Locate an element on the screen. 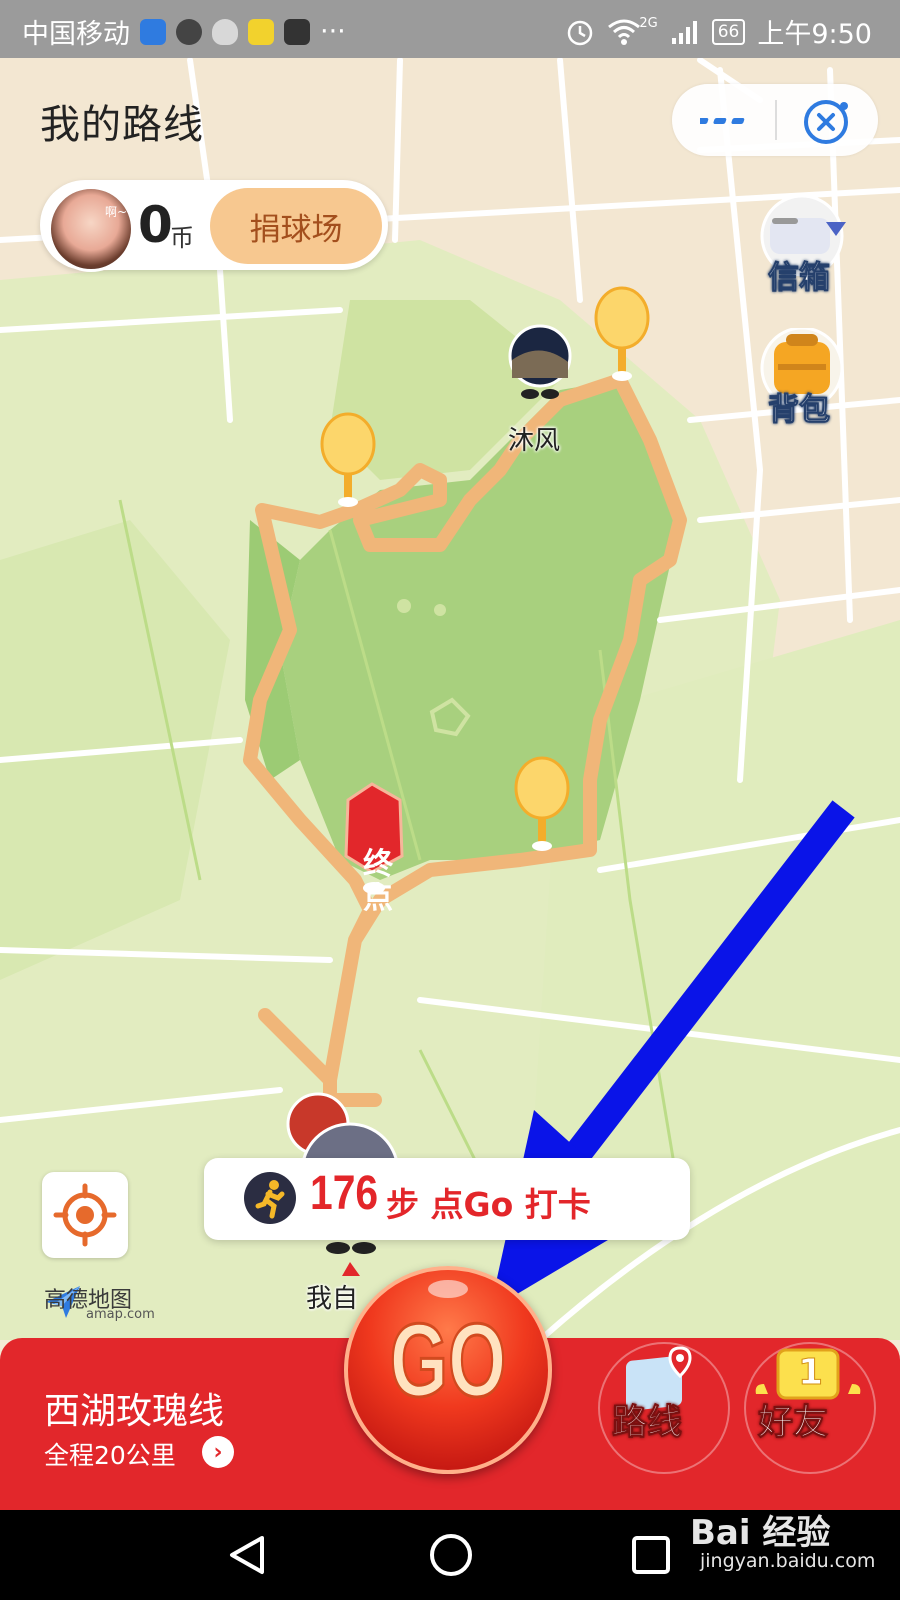 The height and width of the screenshot is (1600, 900). status-left: 中国移动 ··· is located at coordinates (184, 31).